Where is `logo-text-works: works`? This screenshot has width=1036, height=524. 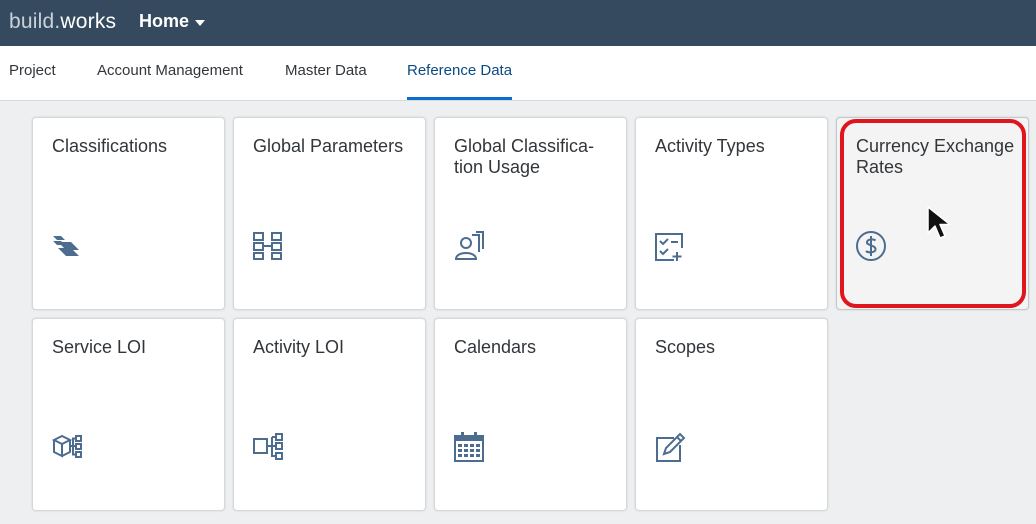 logo-text-works: works is located at coordinates (88, 21).